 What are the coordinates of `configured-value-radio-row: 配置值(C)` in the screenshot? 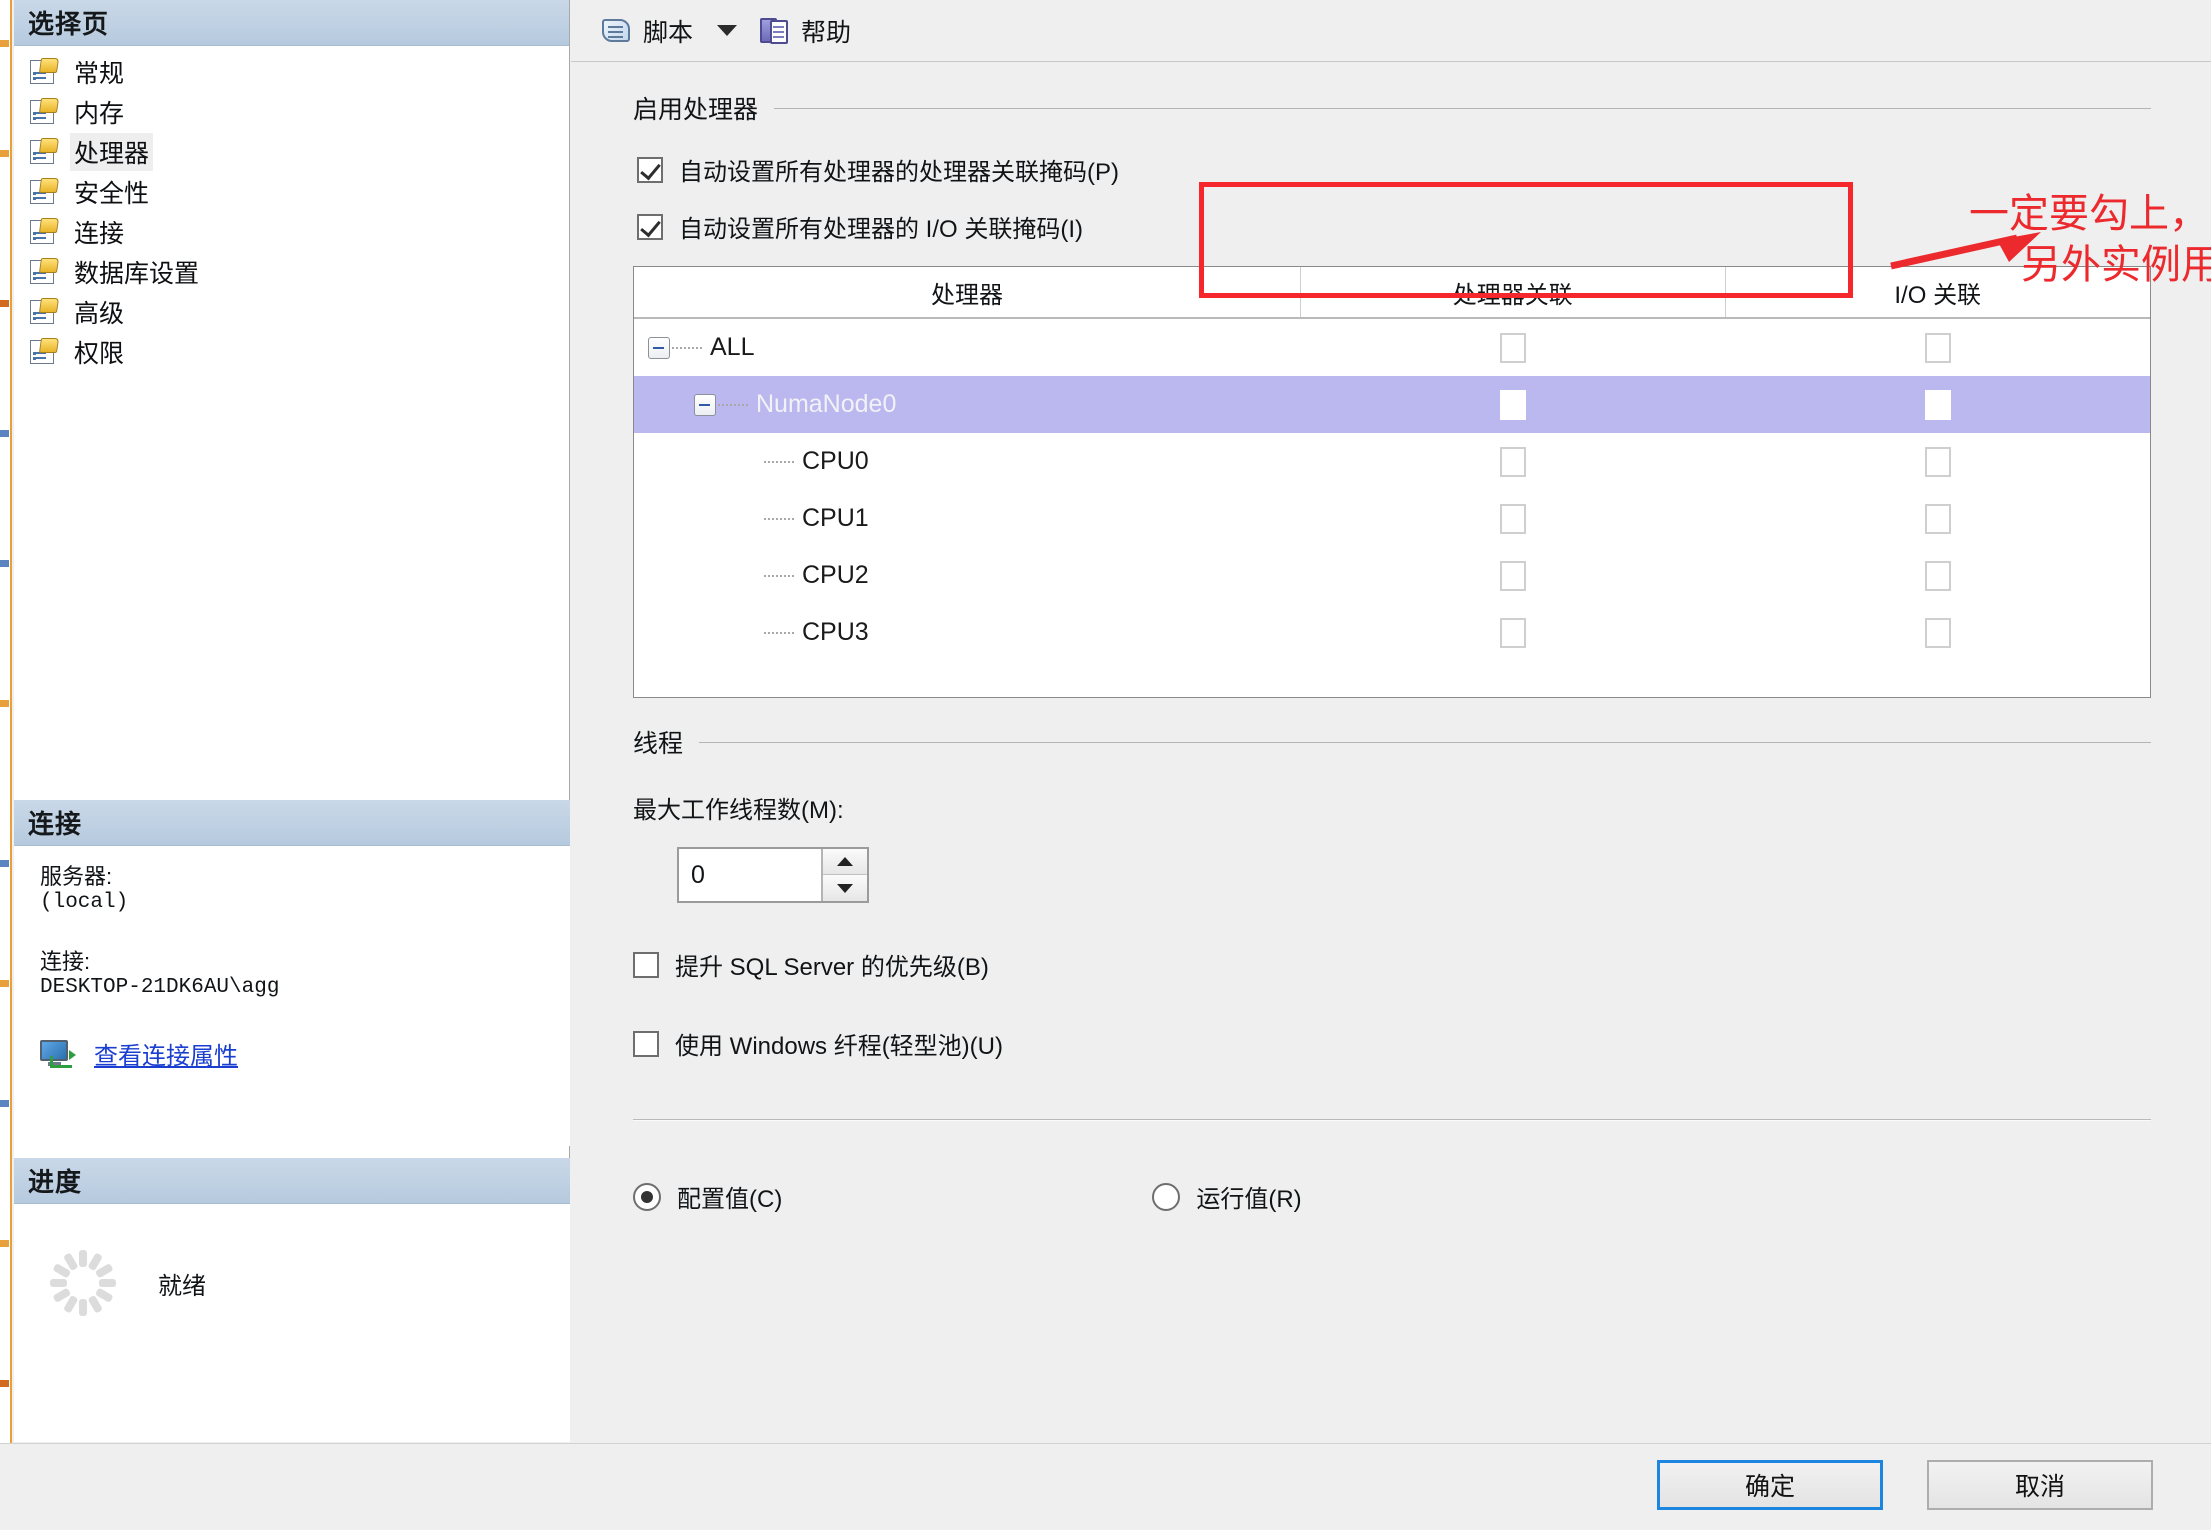 It's located at (707, 1196).